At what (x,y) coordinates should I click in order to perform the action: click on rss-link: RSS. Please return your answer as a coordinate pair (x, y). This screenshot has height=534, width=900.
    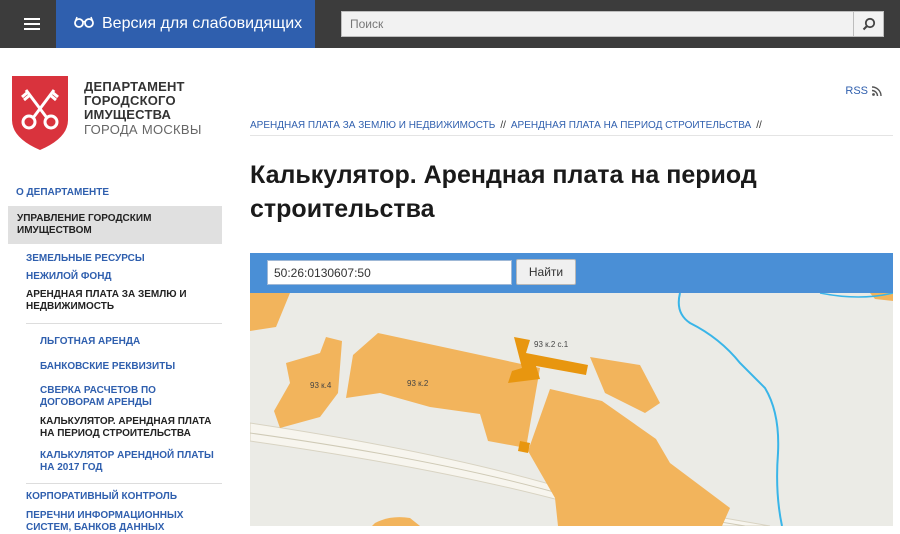
    Looking at the image, I should click on (863, 91).